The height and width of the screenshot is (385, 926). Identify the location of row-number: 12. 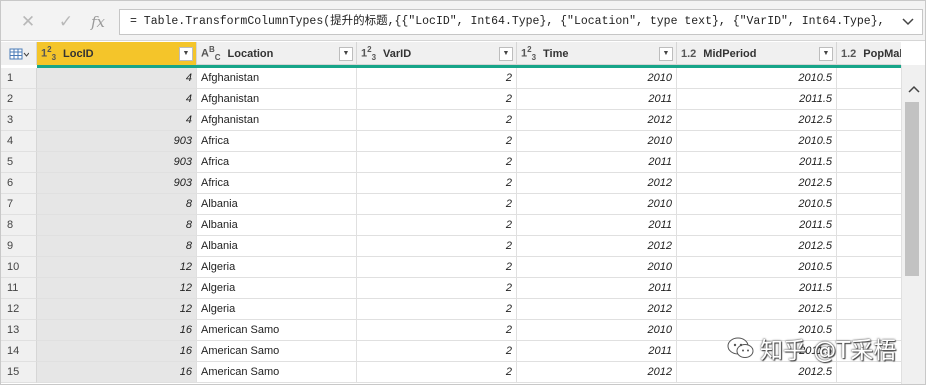
(19, 309).